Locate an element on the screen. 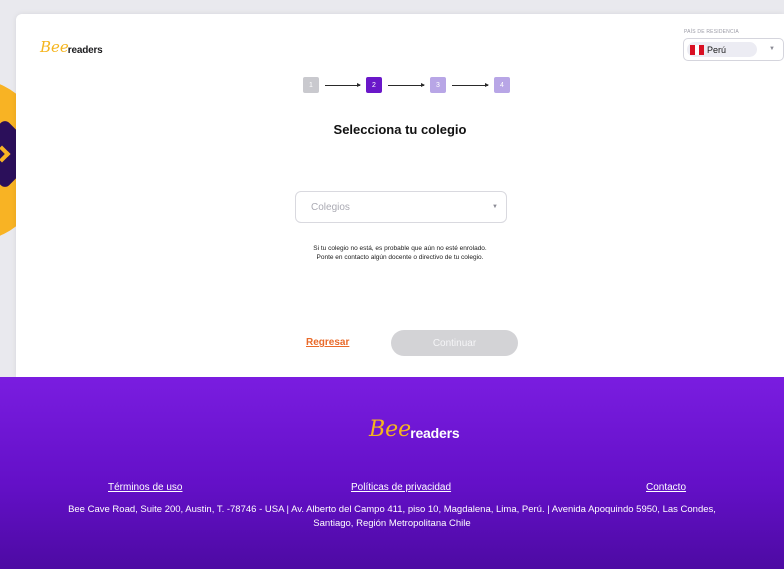 The height and width of the screenshot is (569, 784). step-4: 4 is located at coordinates (502, 85).